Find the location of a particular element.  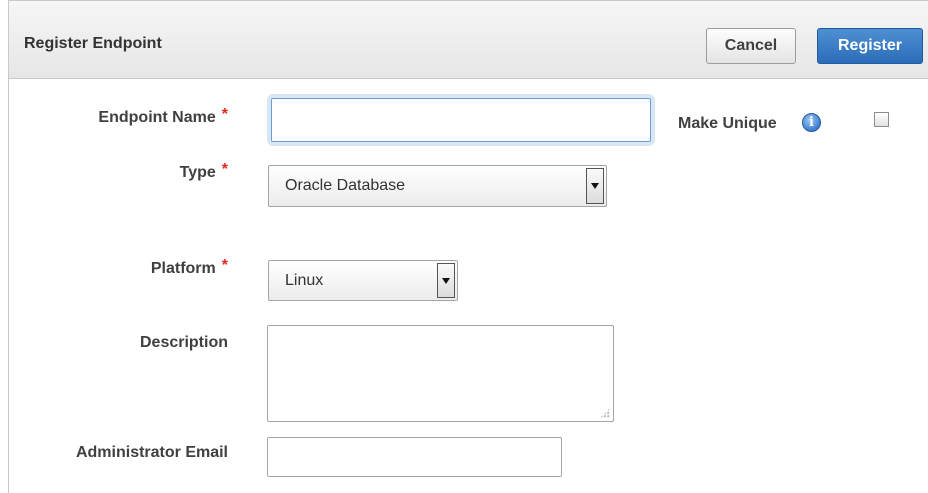

make-unique-checkbox is located at coordinates (881, 119).